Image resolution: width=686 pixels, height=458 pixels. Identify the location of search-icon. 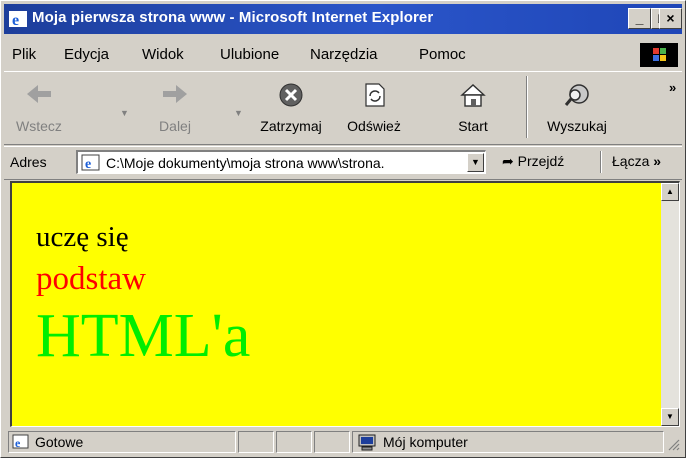
(576, 95).